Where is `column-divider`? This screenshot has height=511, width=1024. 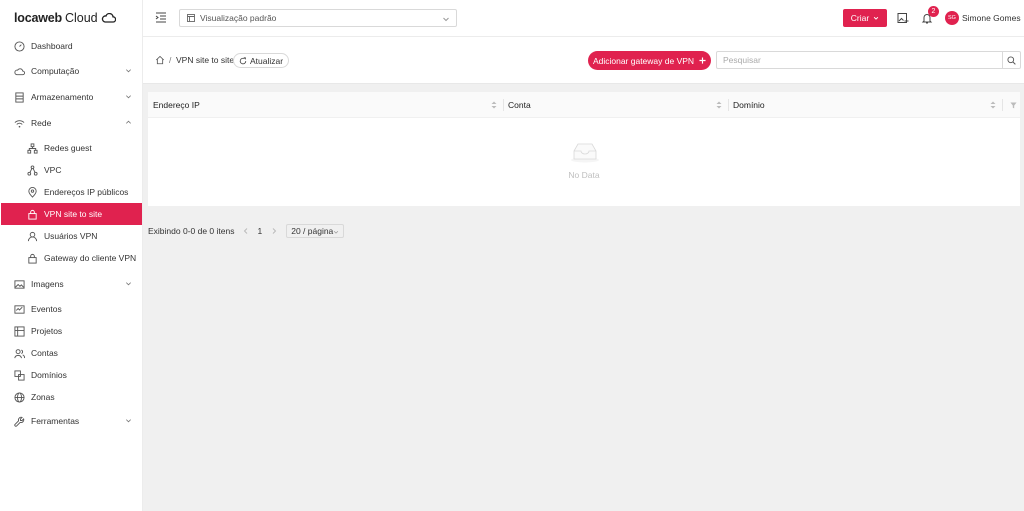
column-divider is located at coordinates (1002, 105).